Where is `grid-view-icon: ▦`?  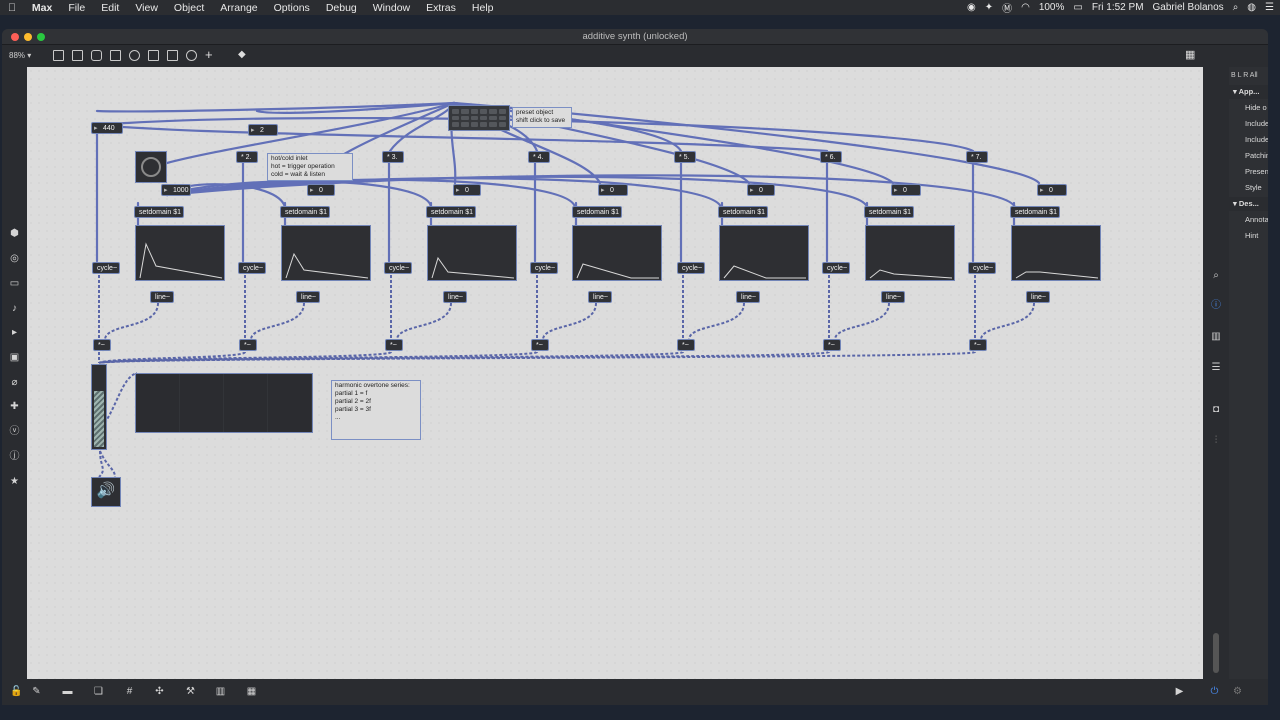
grid-view-icon: ▦ is located at coordinates (1190, 55).